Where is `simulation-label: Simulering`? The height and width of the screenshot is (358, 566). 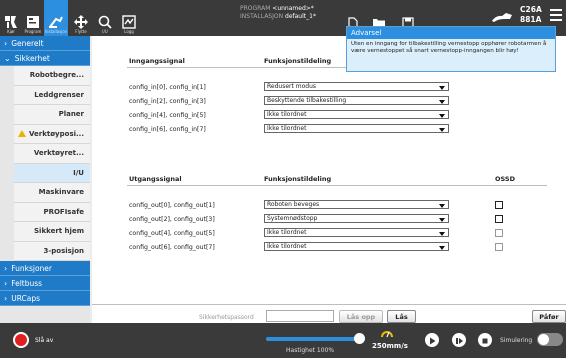 simulation-label: Simulering is located at coordinates (516, 340).